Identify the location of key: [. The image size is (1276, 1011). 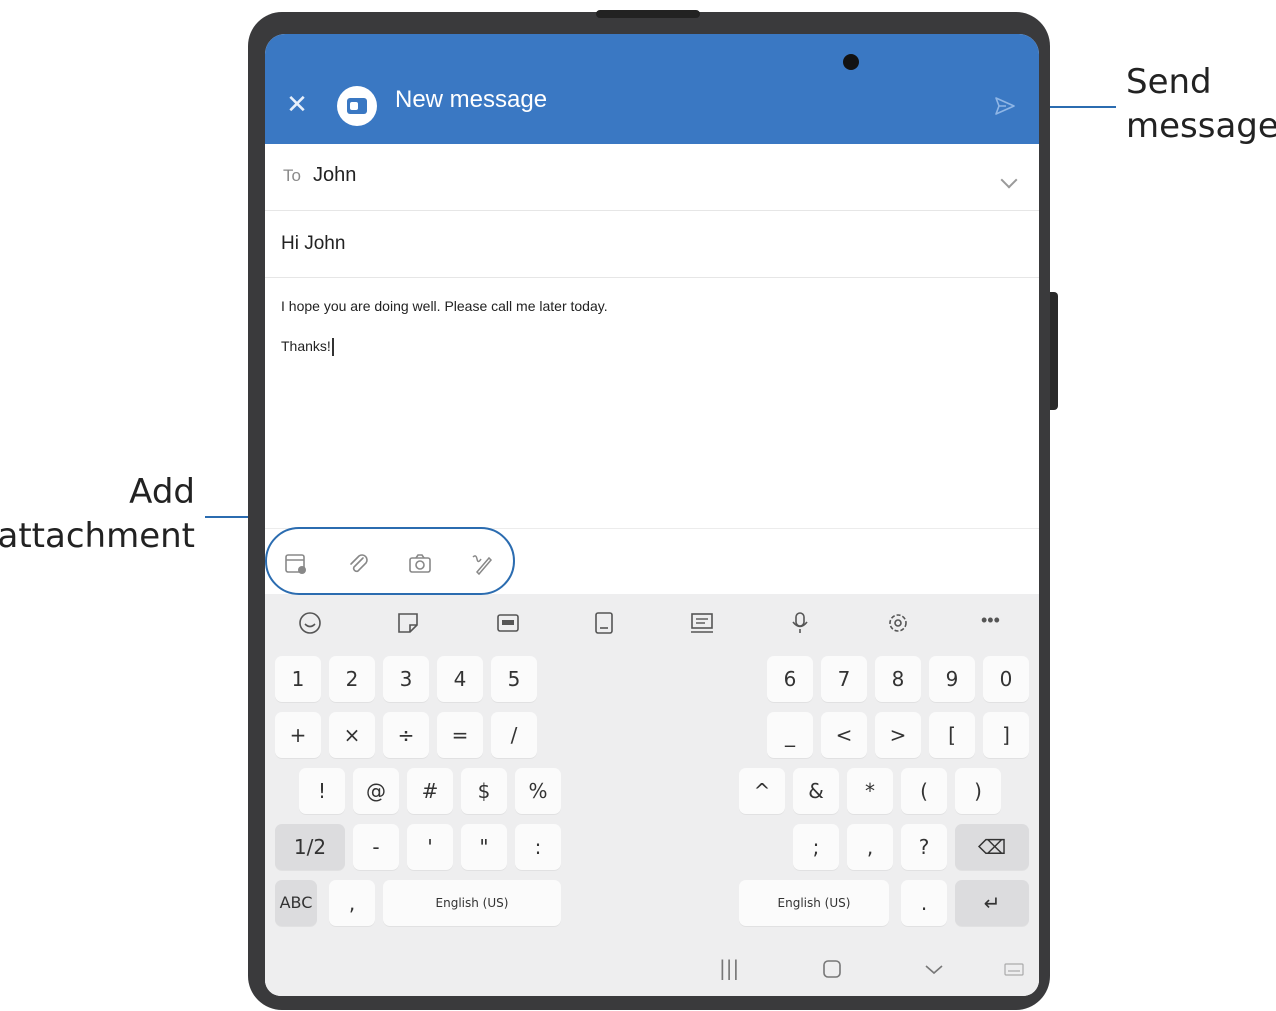
(952, 735).